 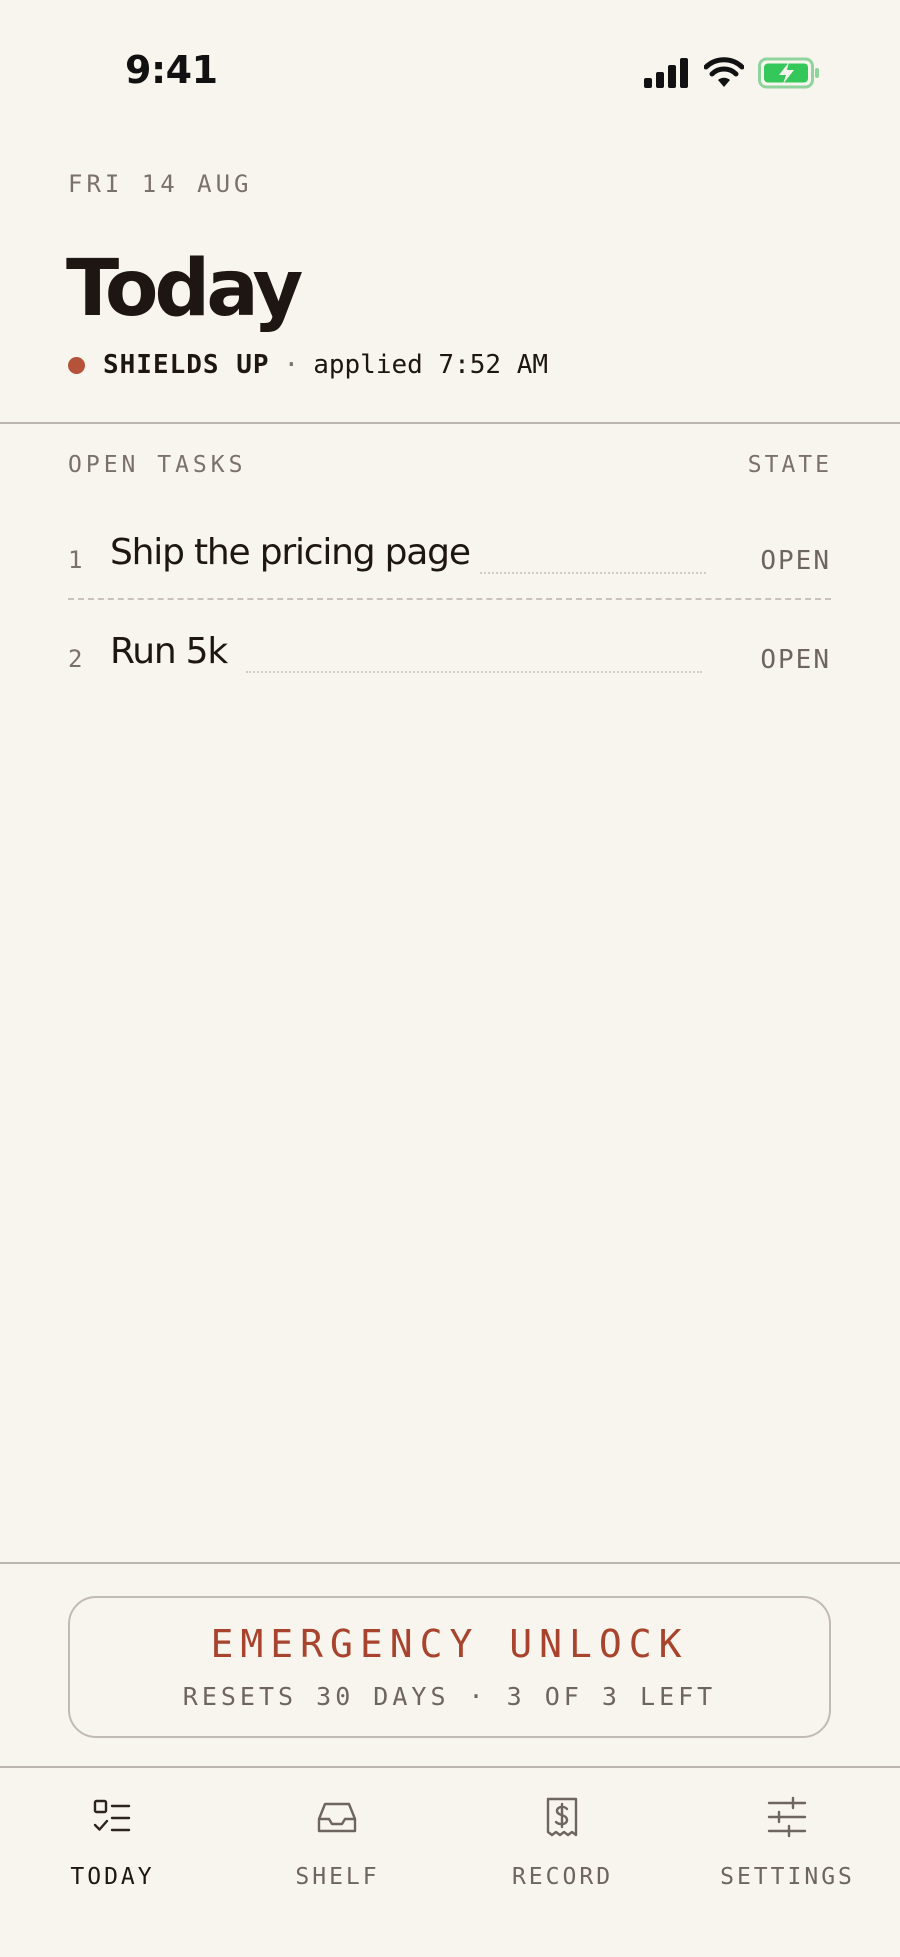 What do you see at coordinates (449, 1644) in the screenshot?
I see `emergency-unlock-label: EMERGENCY UNLOCK` at bounding box center [449, 1644].